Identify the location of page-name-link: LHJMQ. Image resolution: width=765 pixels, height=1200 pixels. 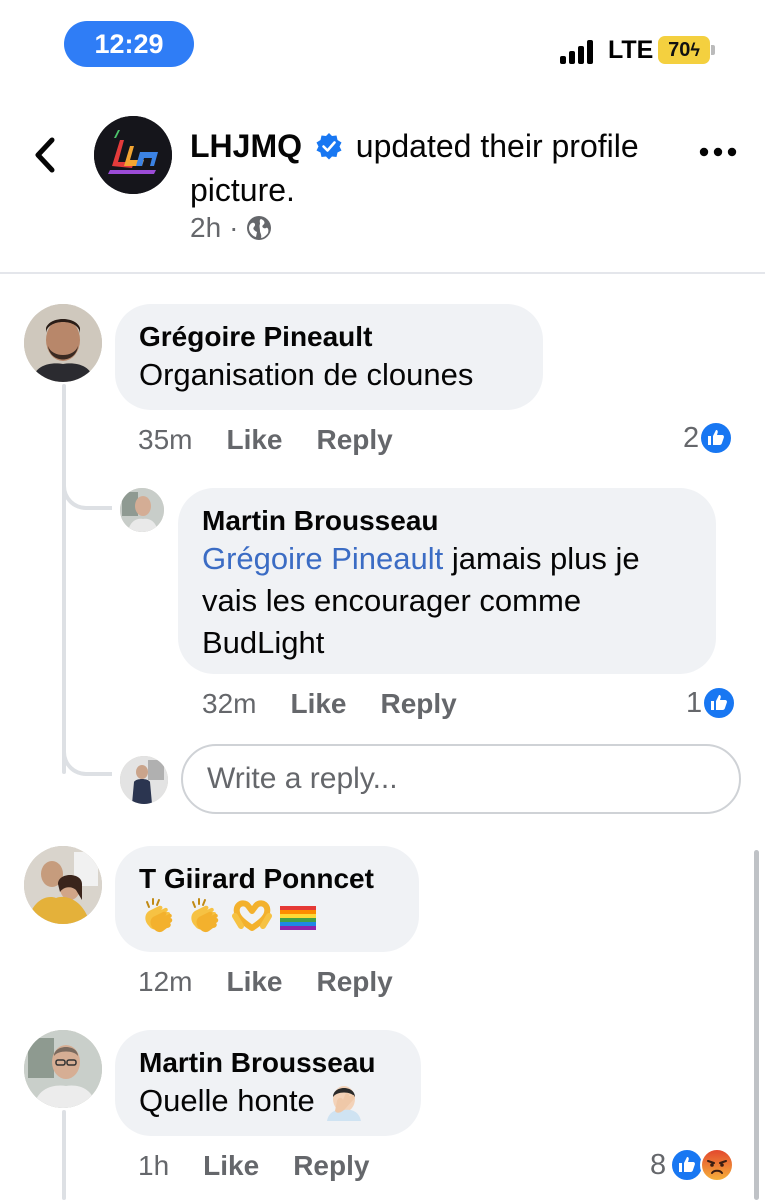
(246, 146).